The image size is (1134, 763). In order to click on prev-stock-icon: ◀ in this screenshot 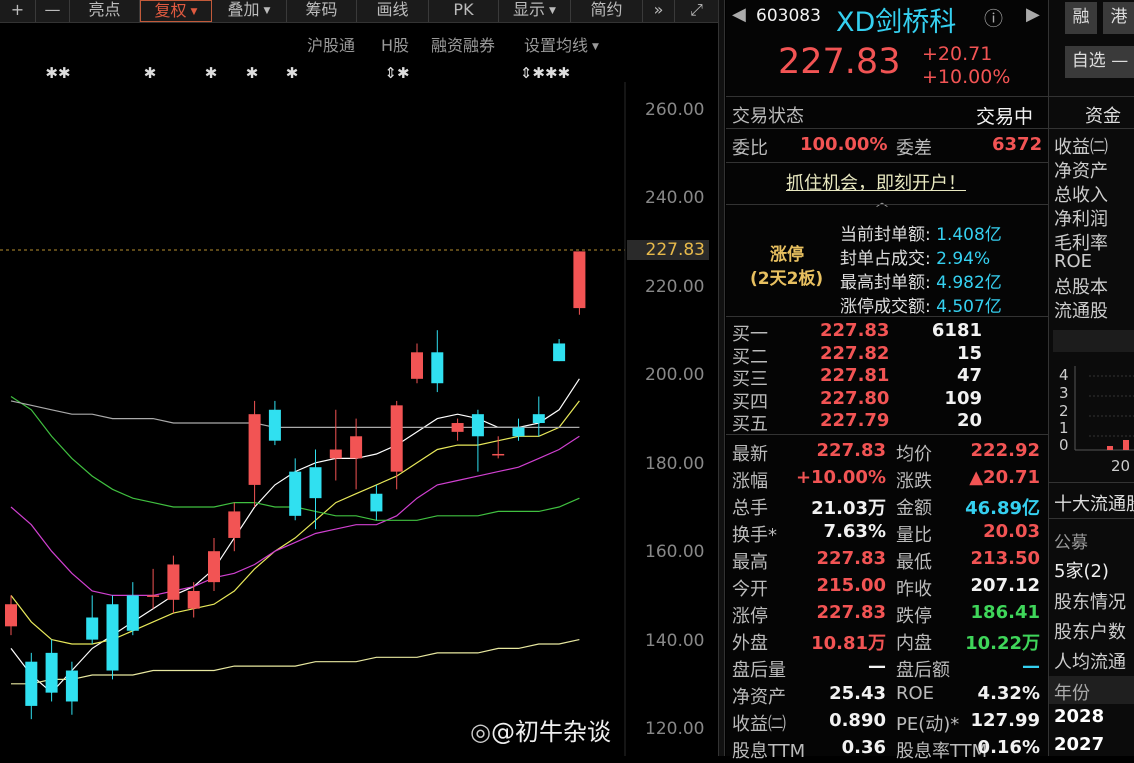, I will do `click(739, 14)`.